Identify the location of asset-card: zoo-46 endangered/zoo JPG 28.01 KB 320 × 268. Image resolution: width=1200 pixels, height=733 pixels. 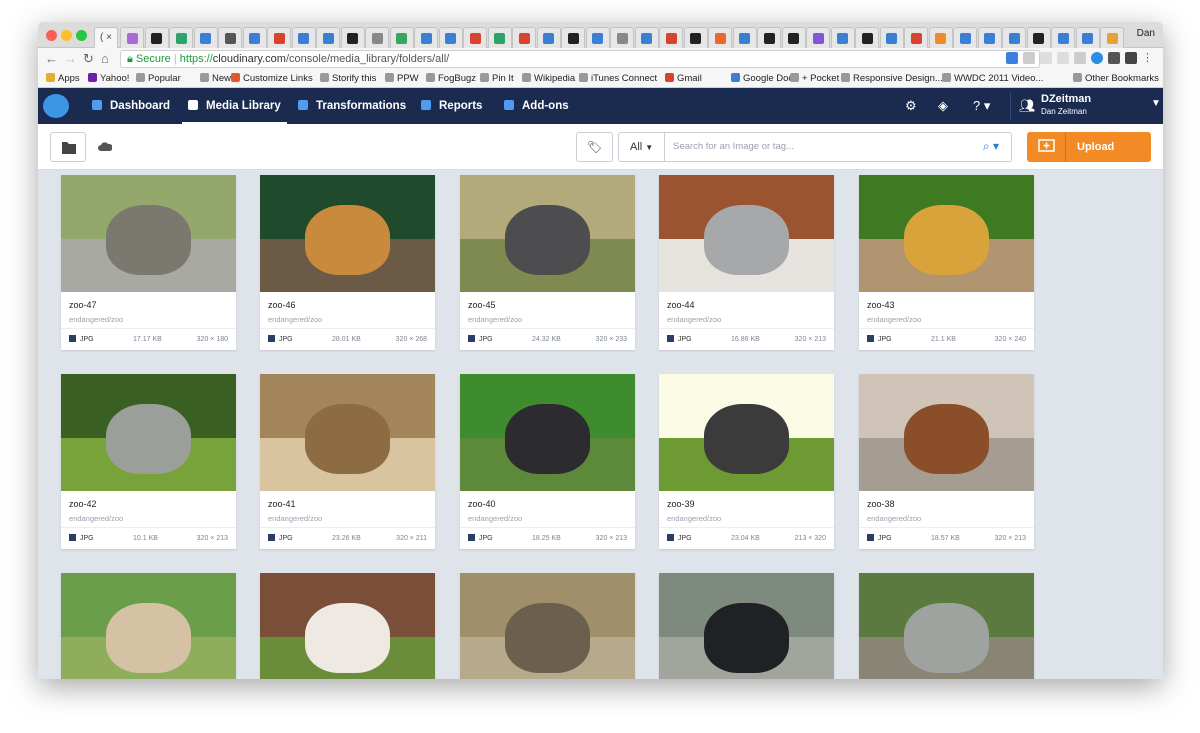
(347, 262).